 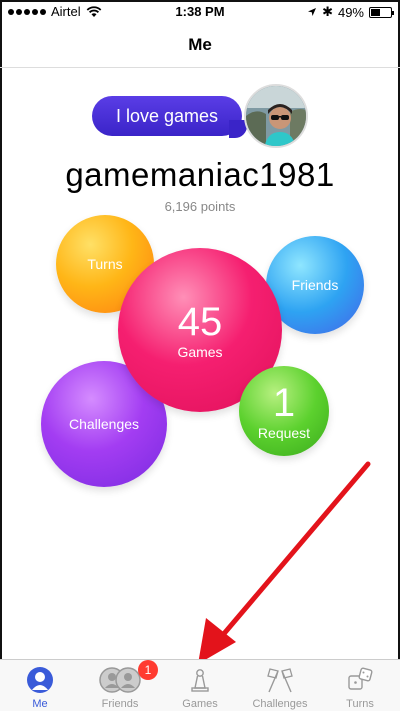 I want to click on turns-label: Turns, so click(x=105, y=264).